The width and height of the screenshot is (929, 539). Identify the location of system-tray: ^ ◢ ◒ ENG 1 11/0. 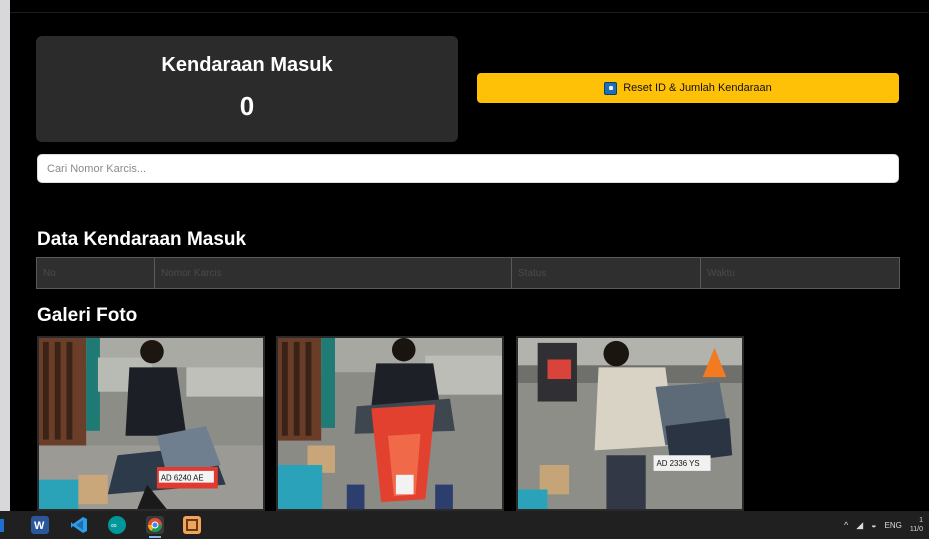
(886, 525).